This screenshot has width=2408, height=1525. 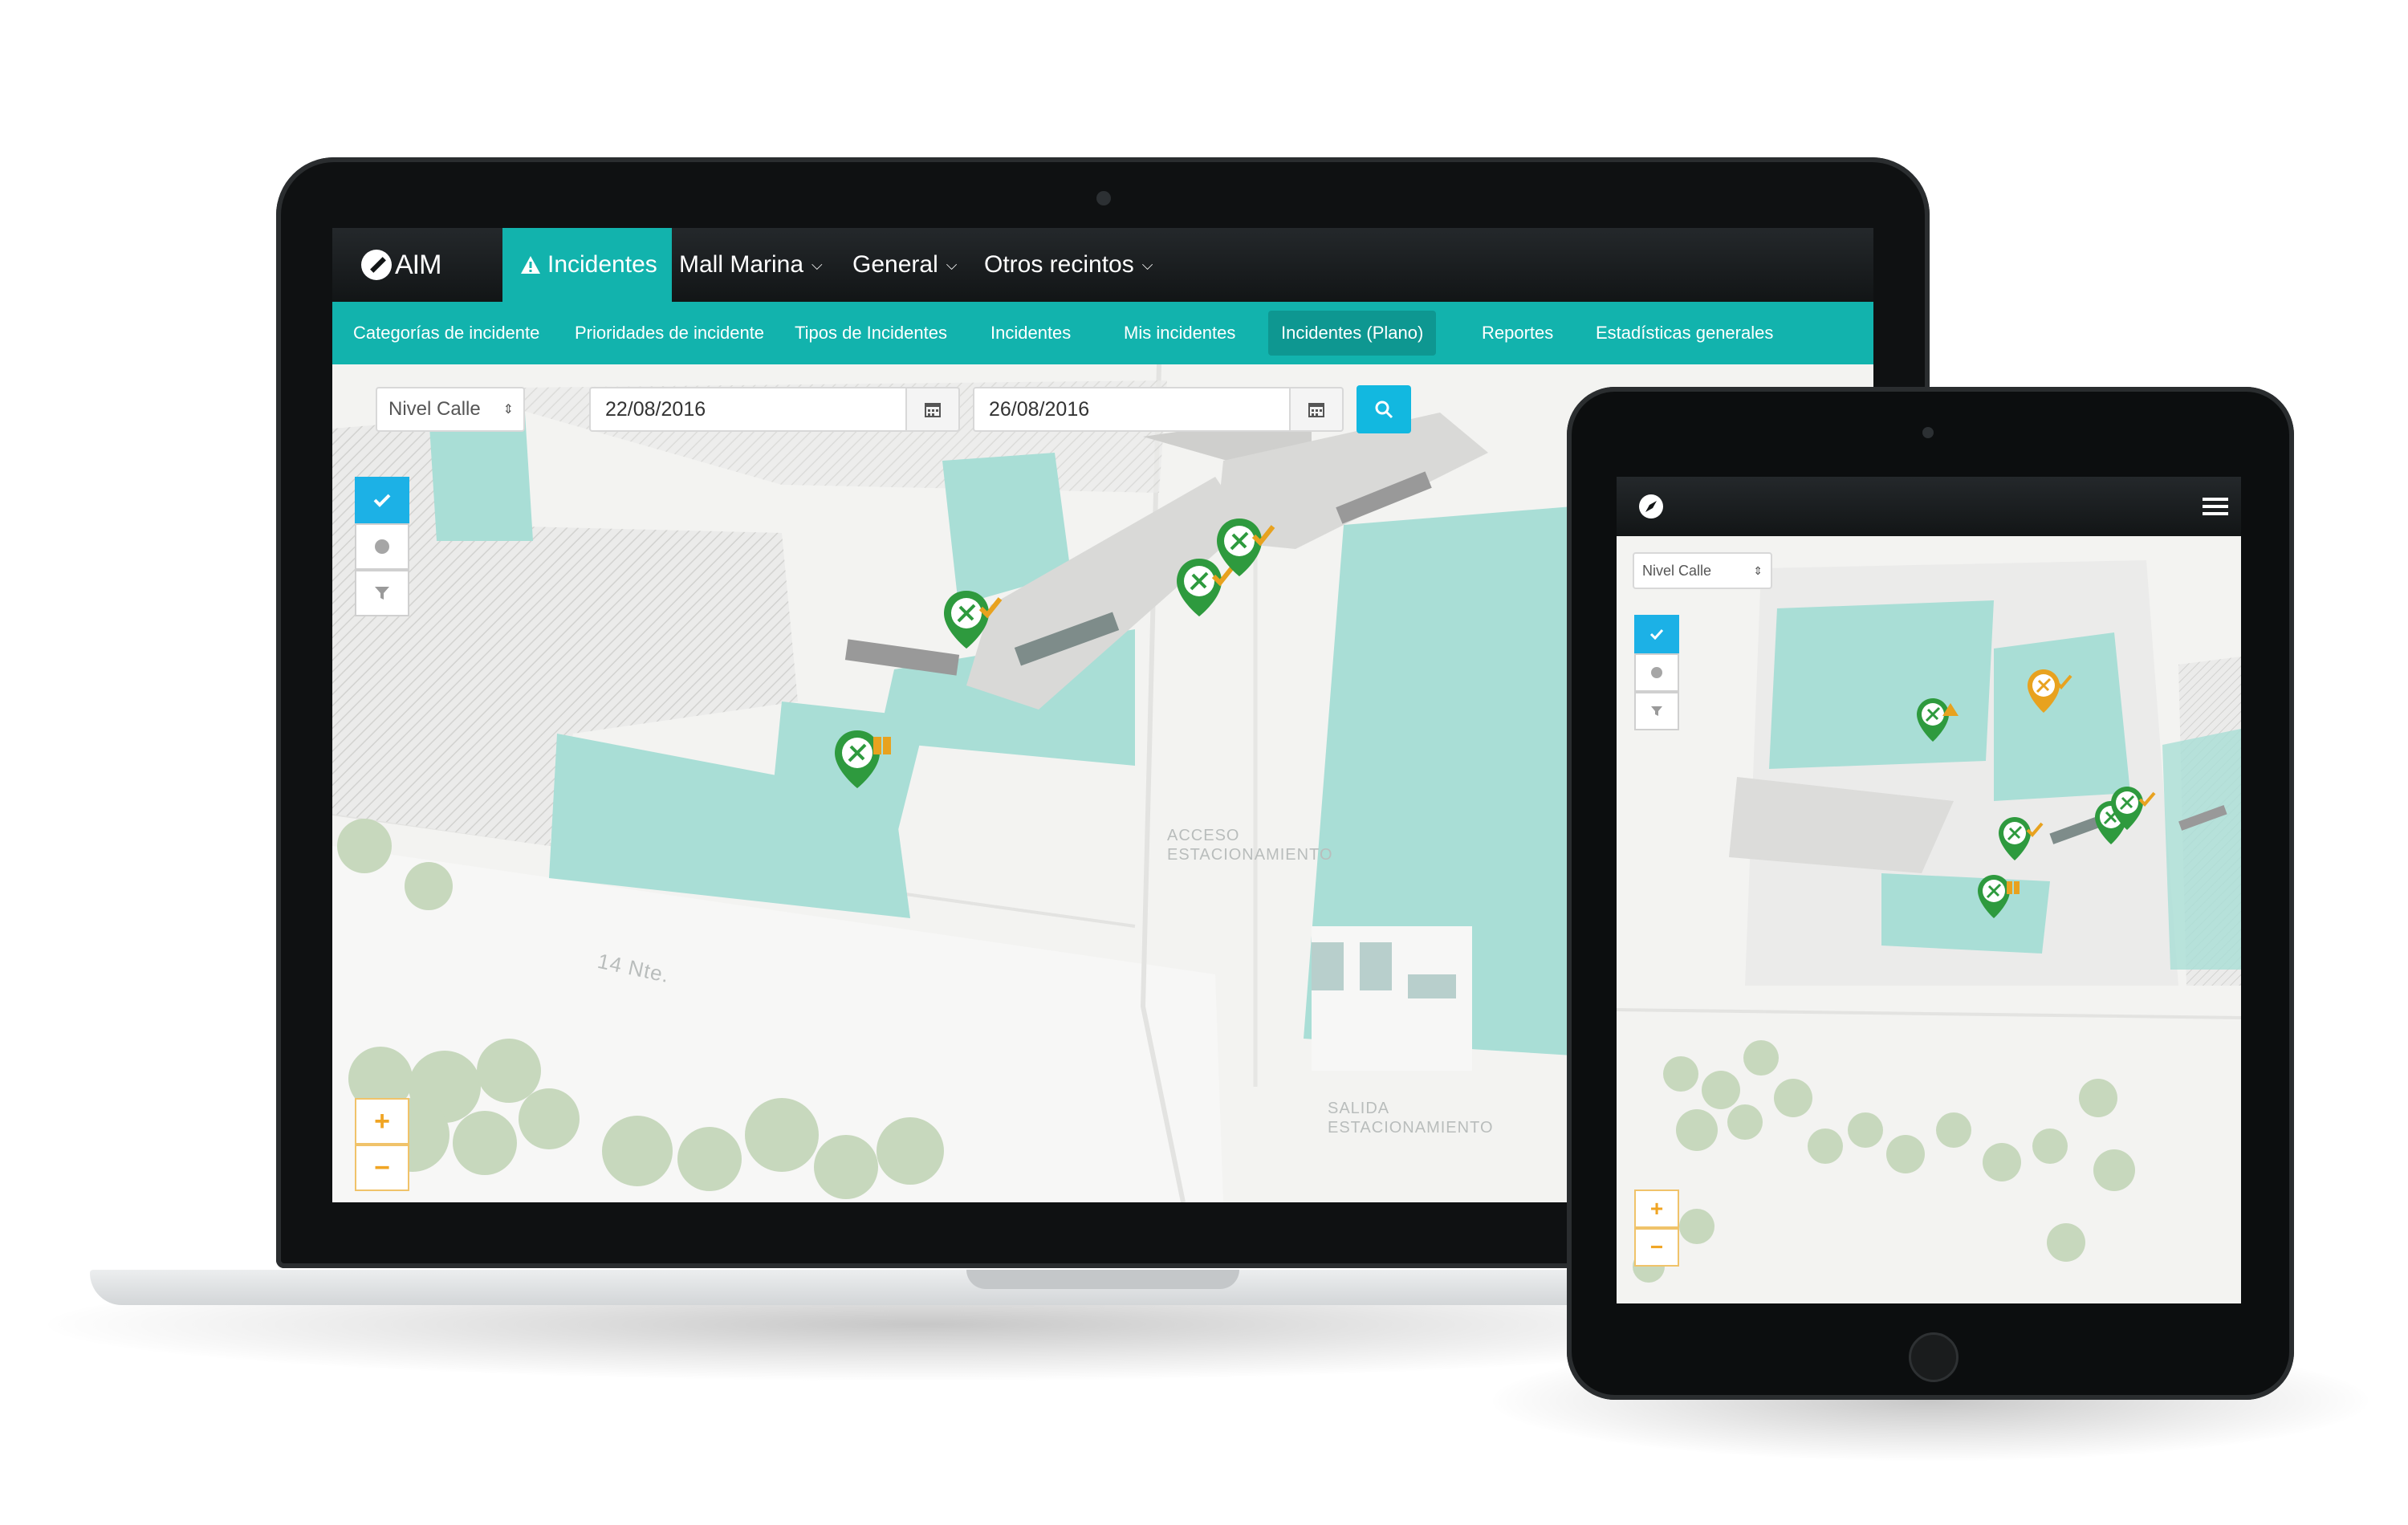 I want to click on tablet-level-select: Nivel Calle ⇕, so click(x=1702, y=570).